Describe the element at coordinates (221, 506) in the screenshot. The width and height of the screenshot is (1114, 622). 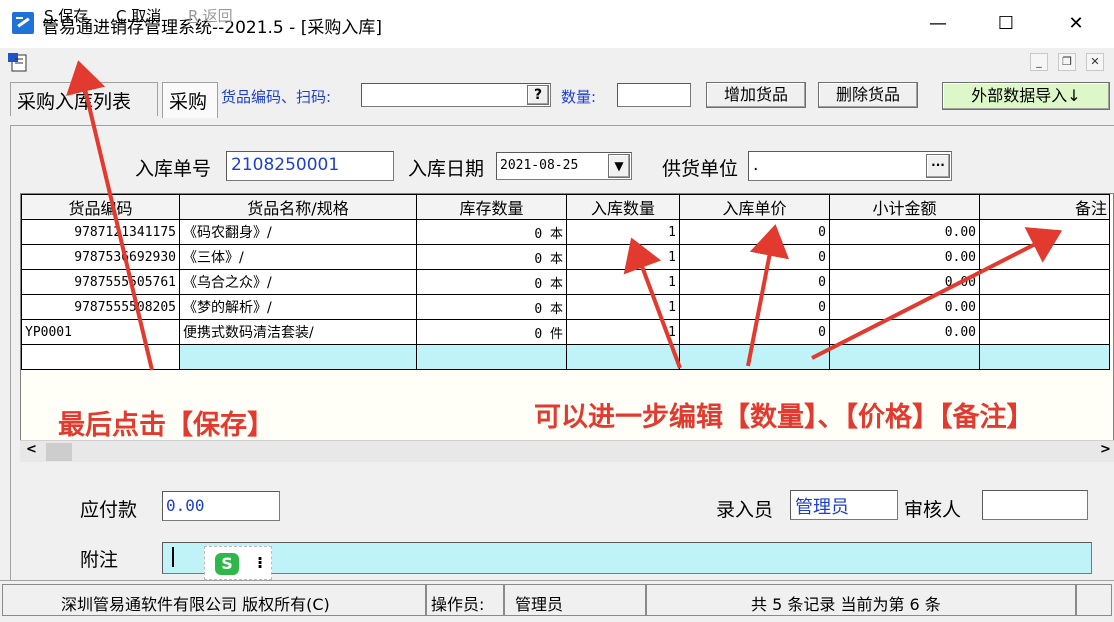
I see `payable-input: 0.00` at that location.